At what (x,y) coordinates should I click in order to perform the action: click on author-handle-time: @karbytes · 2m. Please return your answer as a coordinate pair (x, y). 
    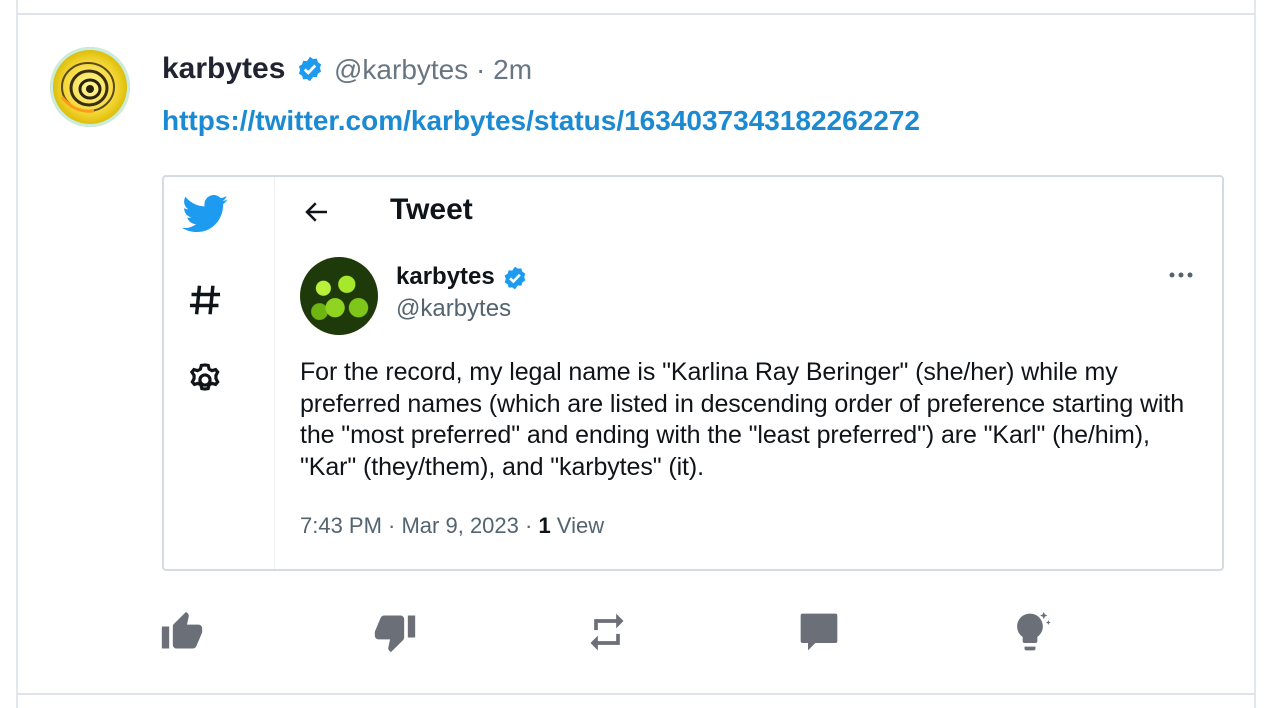
    Looking at the image, I should click on (433, 69).